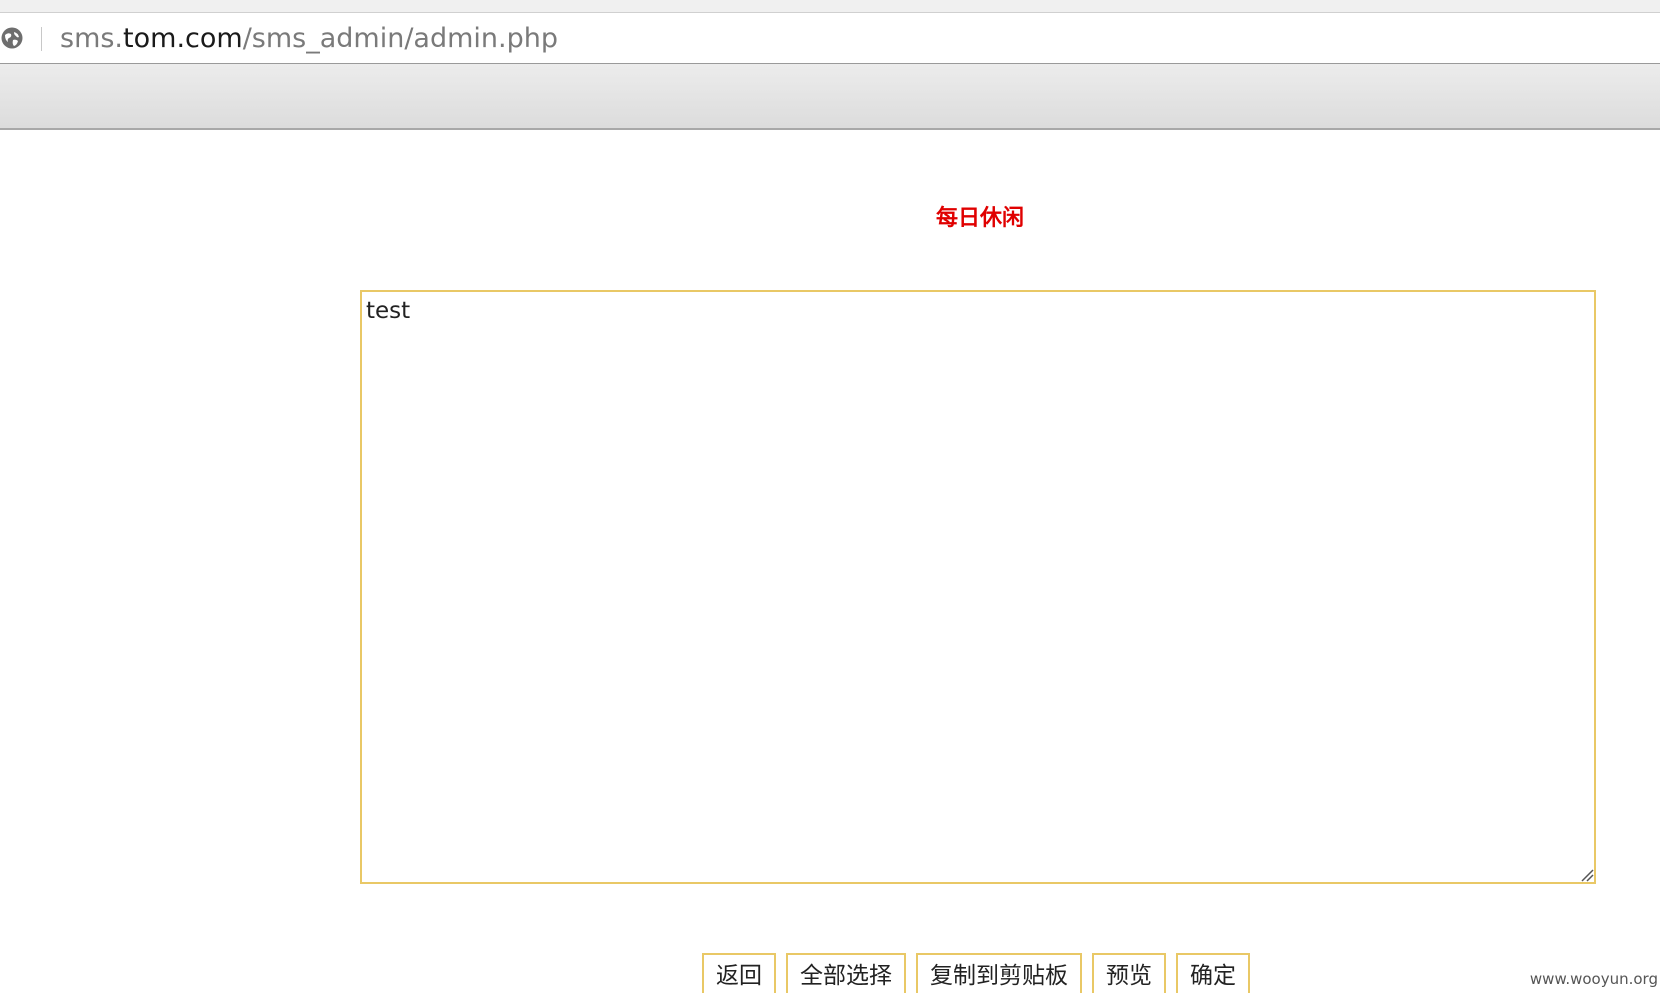  What do you see at coordinates (41, 39) in the screenshot?
I see `address-divider` at bounding box center [41, 39].